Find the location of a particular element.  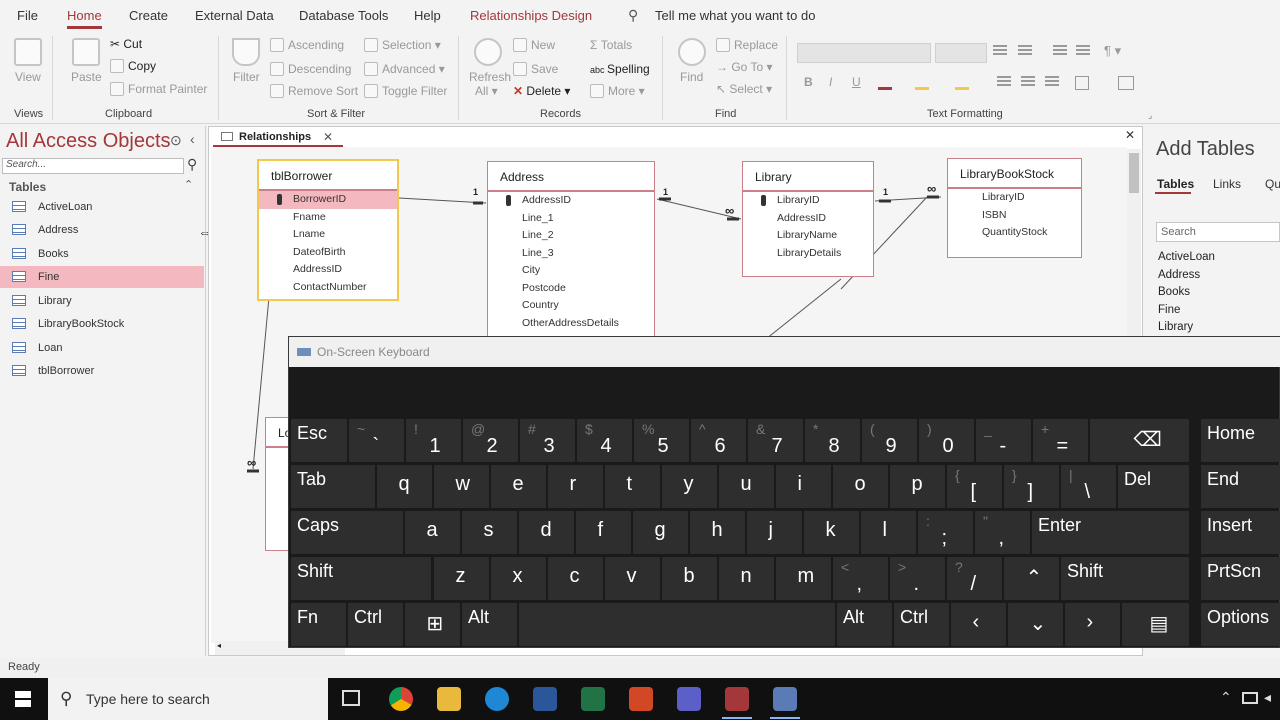

collapse-pane-icon: ‹ is located at coordinates (192, 139).